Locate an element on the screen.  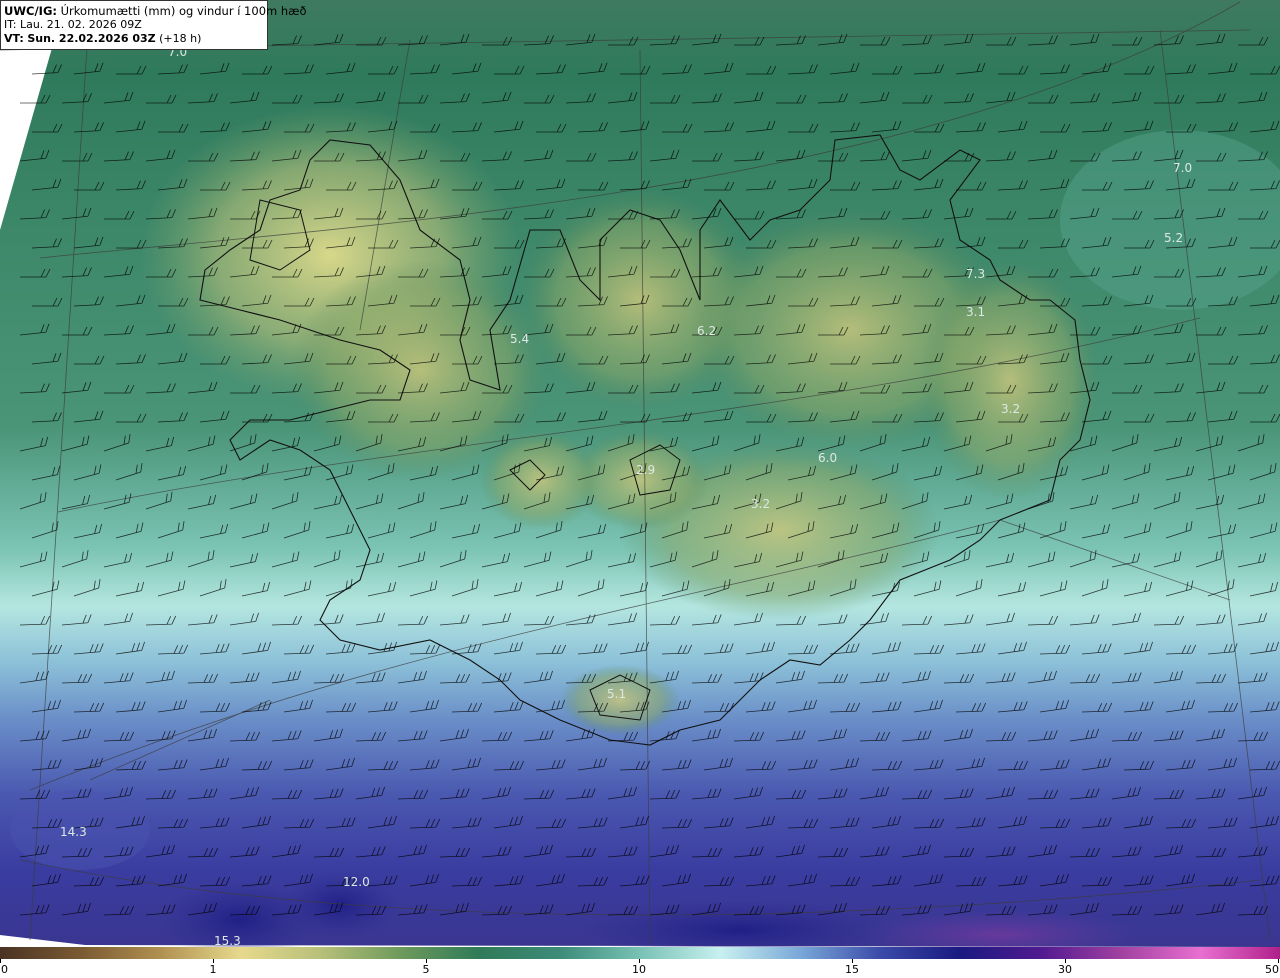
colorbar-tick-label: 30 is located at coordinates (1065, 969).